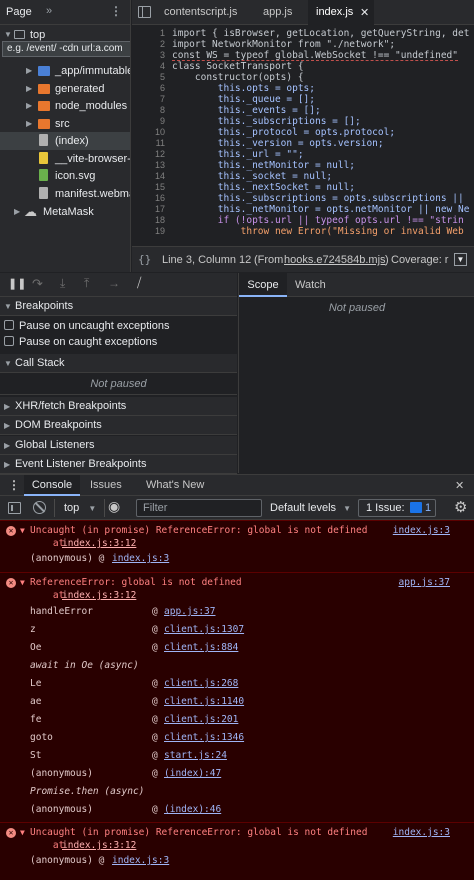  What do you see at coordinates (460, 507) in the screenshot?
I see `gear-icon: ⚙` at bounding box center [460, 507].